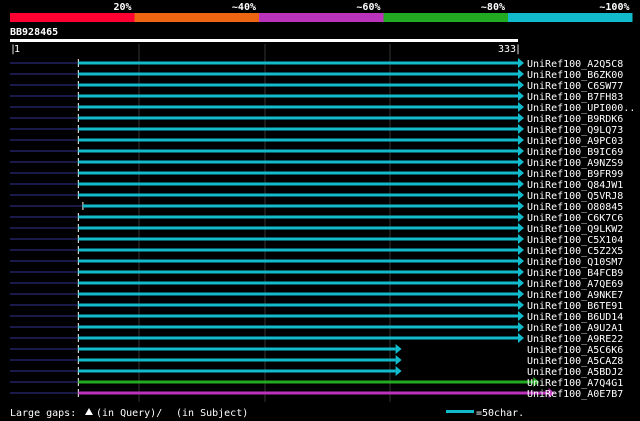 The image size is (640, 421). I want to click on hit-row: UniRef100_A5C6K6, so click(316, 350).